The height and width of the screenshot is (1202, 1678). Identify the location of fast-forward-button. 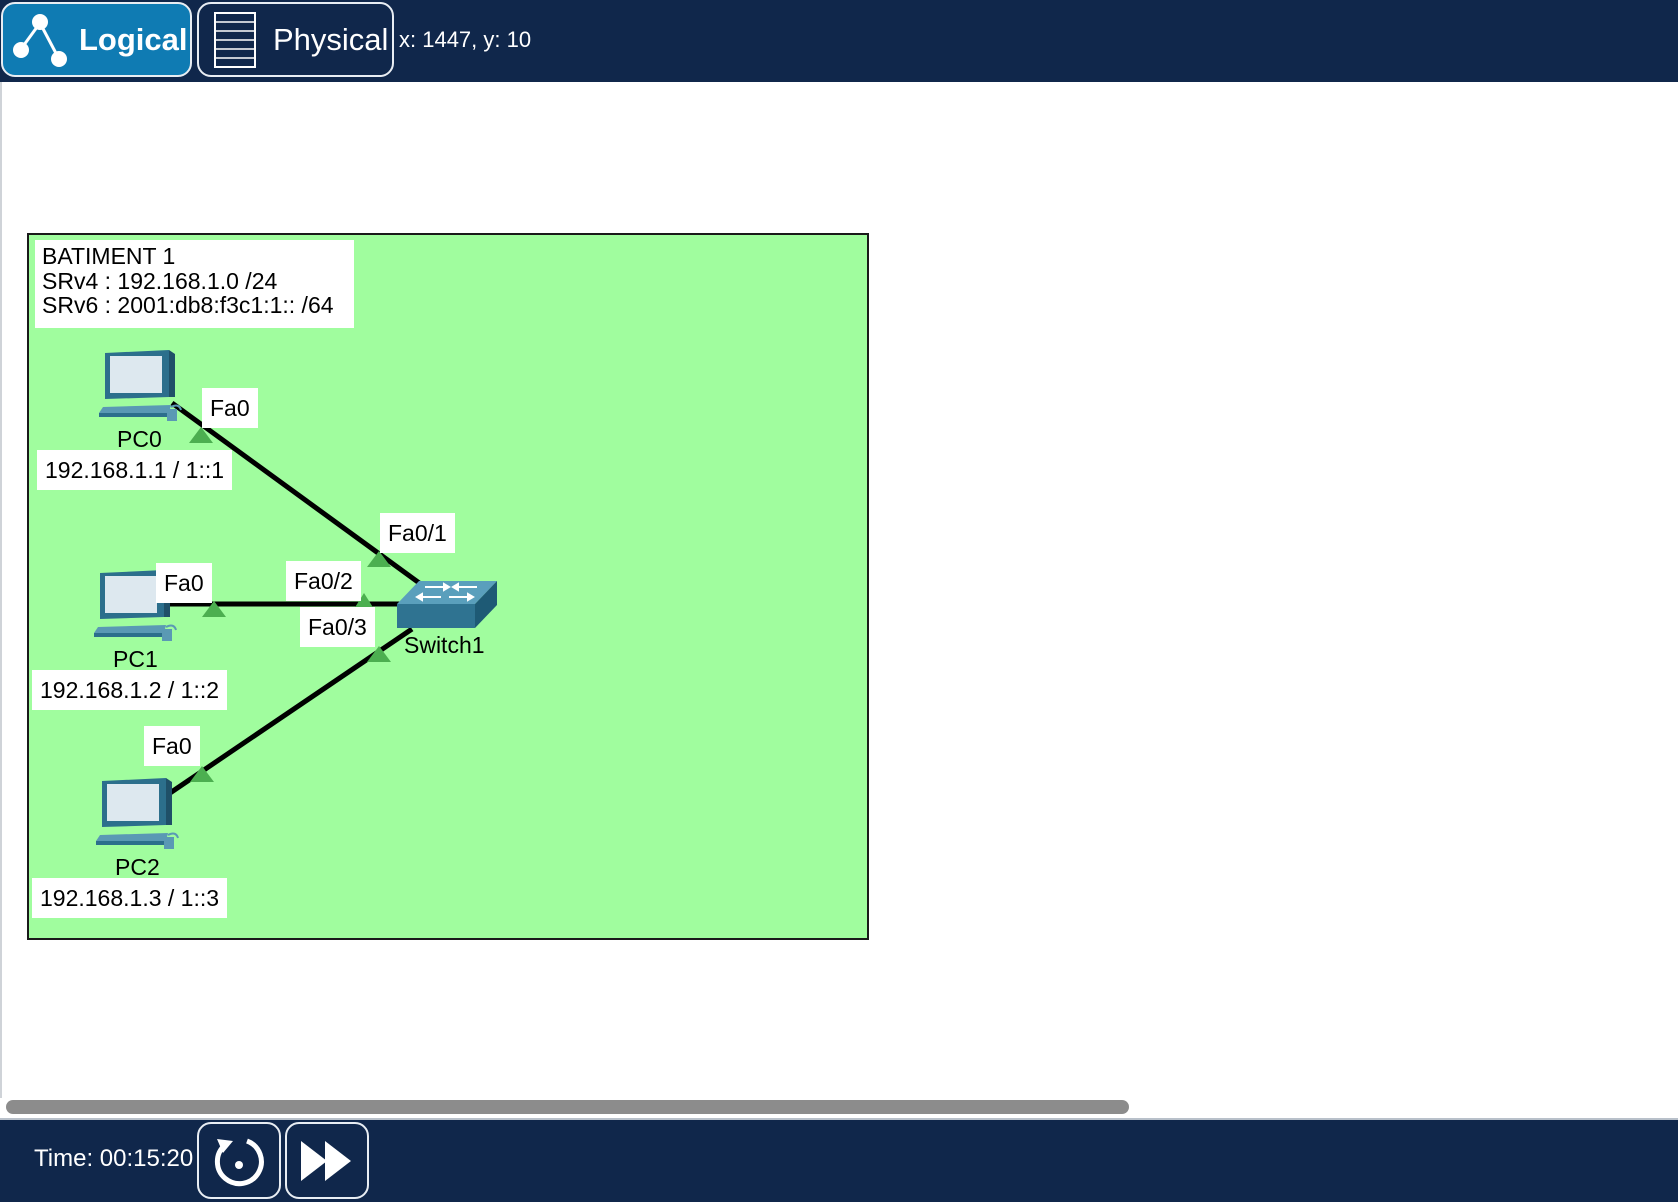
(327, 1160).